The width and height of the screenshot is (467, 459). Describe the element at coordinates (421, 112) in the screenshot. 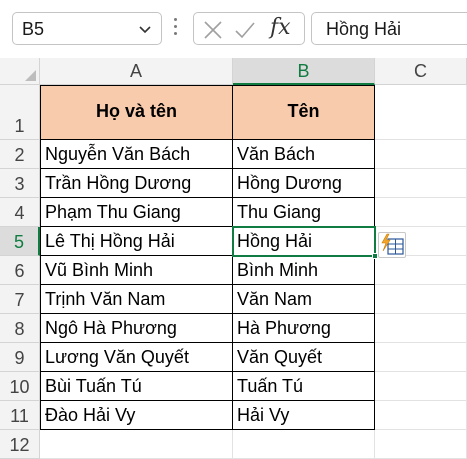

I see `cell-c1` at that location.